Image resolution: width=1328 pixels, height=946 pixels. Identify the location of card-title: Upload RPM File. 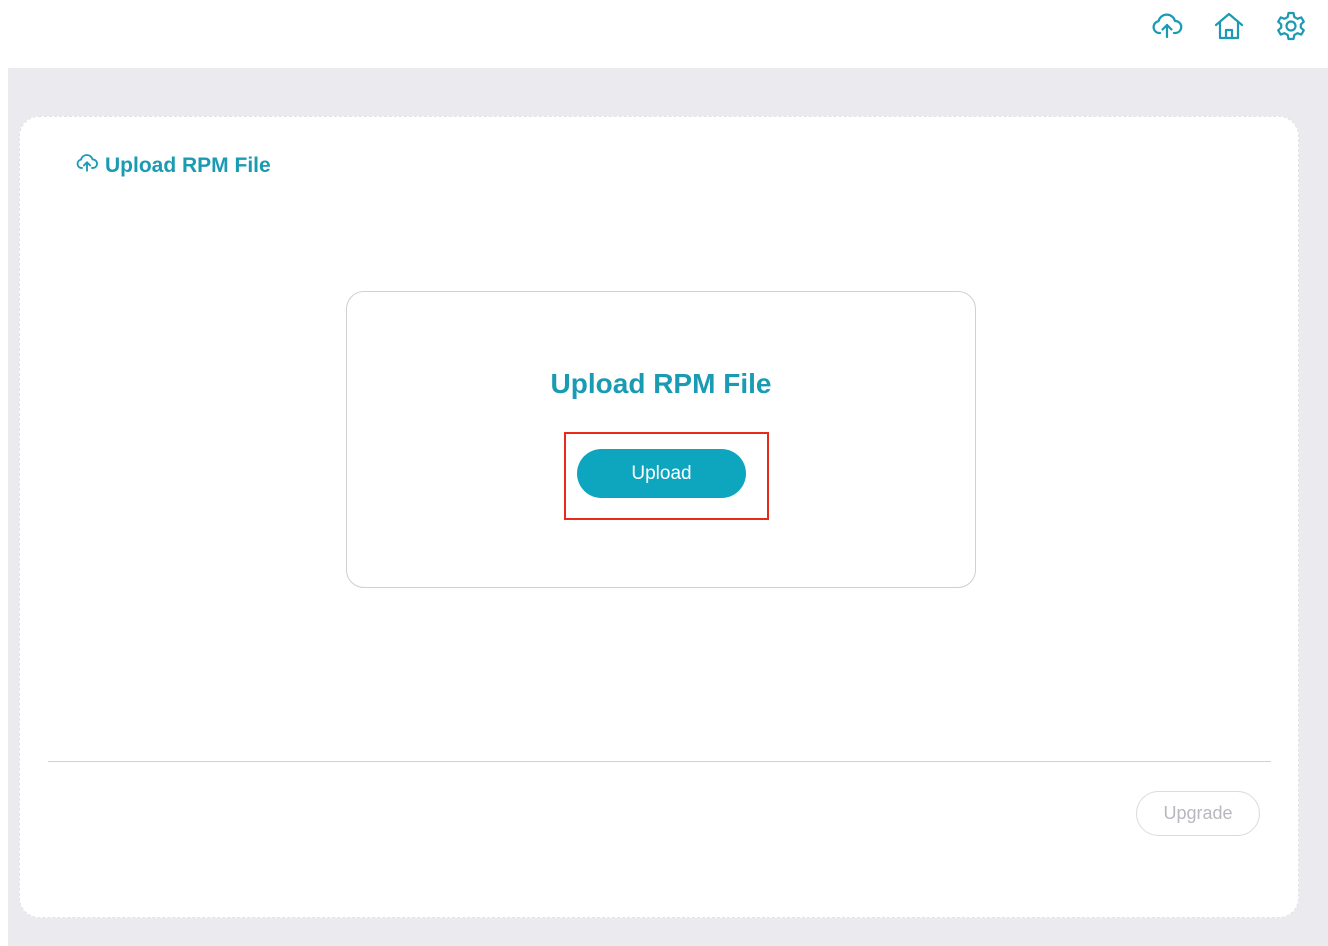
(661, 383).